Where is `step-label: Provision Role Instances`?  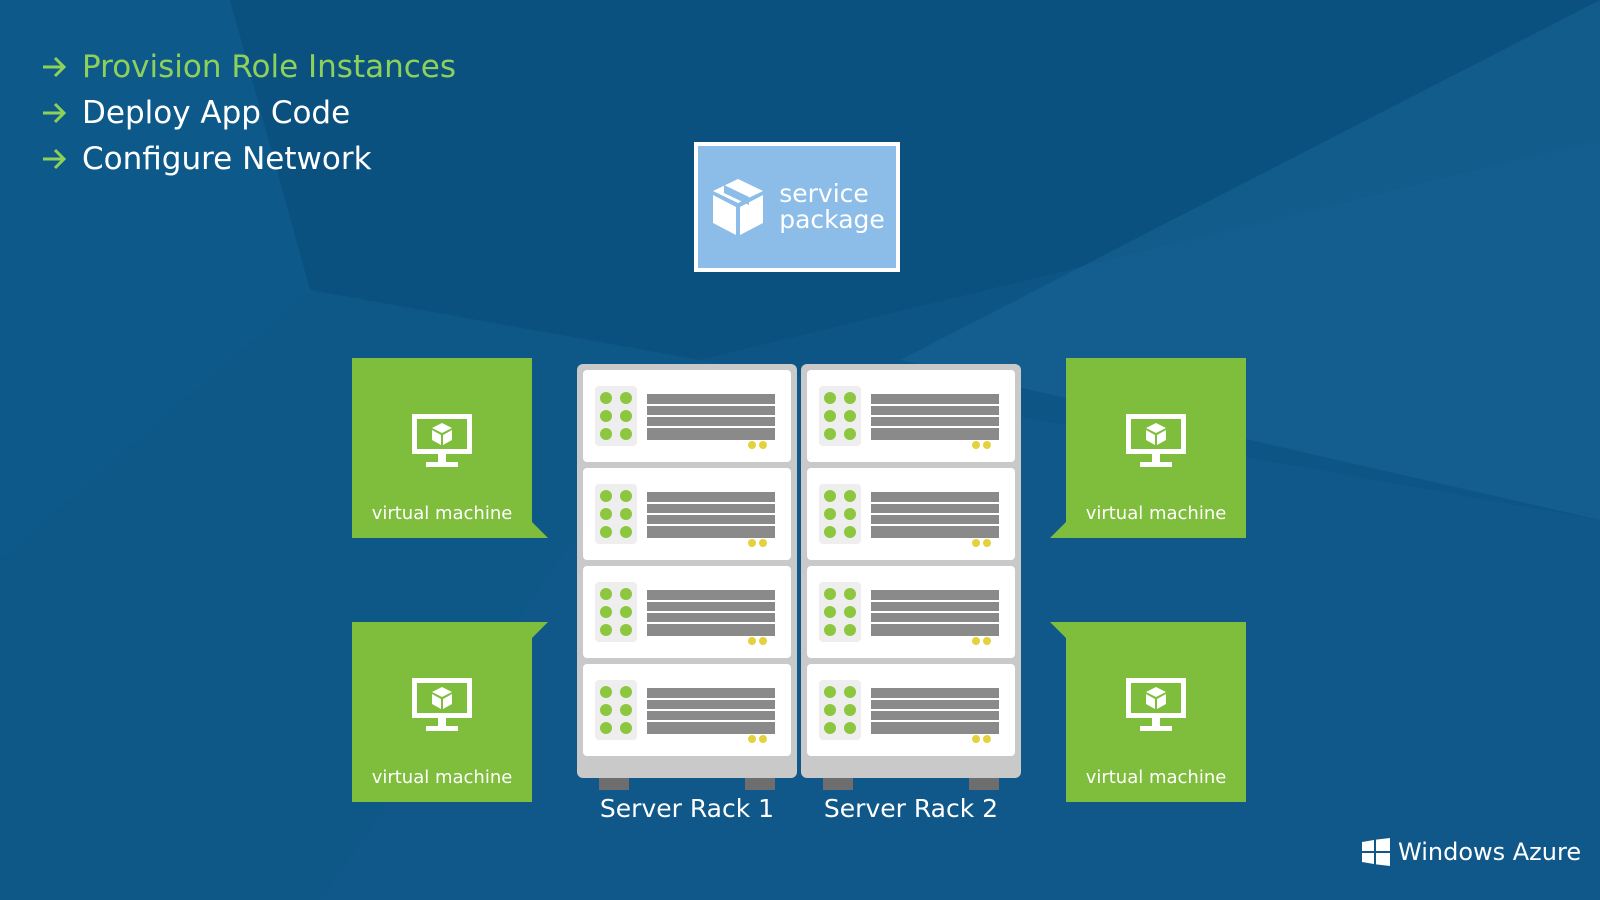 step-label: Provision Role Instances is located at coordinates (269, 67).